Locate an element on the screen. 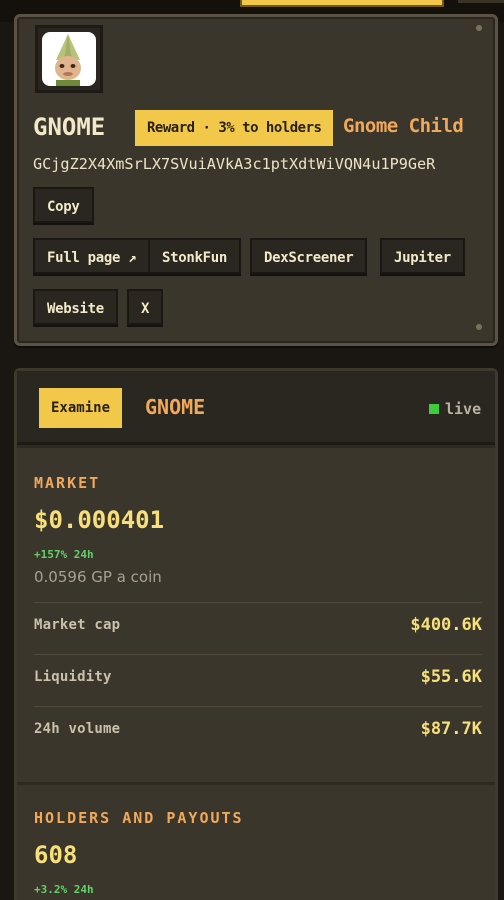  panel-header: Examine GNOME live is located at coordinates (256, 408).